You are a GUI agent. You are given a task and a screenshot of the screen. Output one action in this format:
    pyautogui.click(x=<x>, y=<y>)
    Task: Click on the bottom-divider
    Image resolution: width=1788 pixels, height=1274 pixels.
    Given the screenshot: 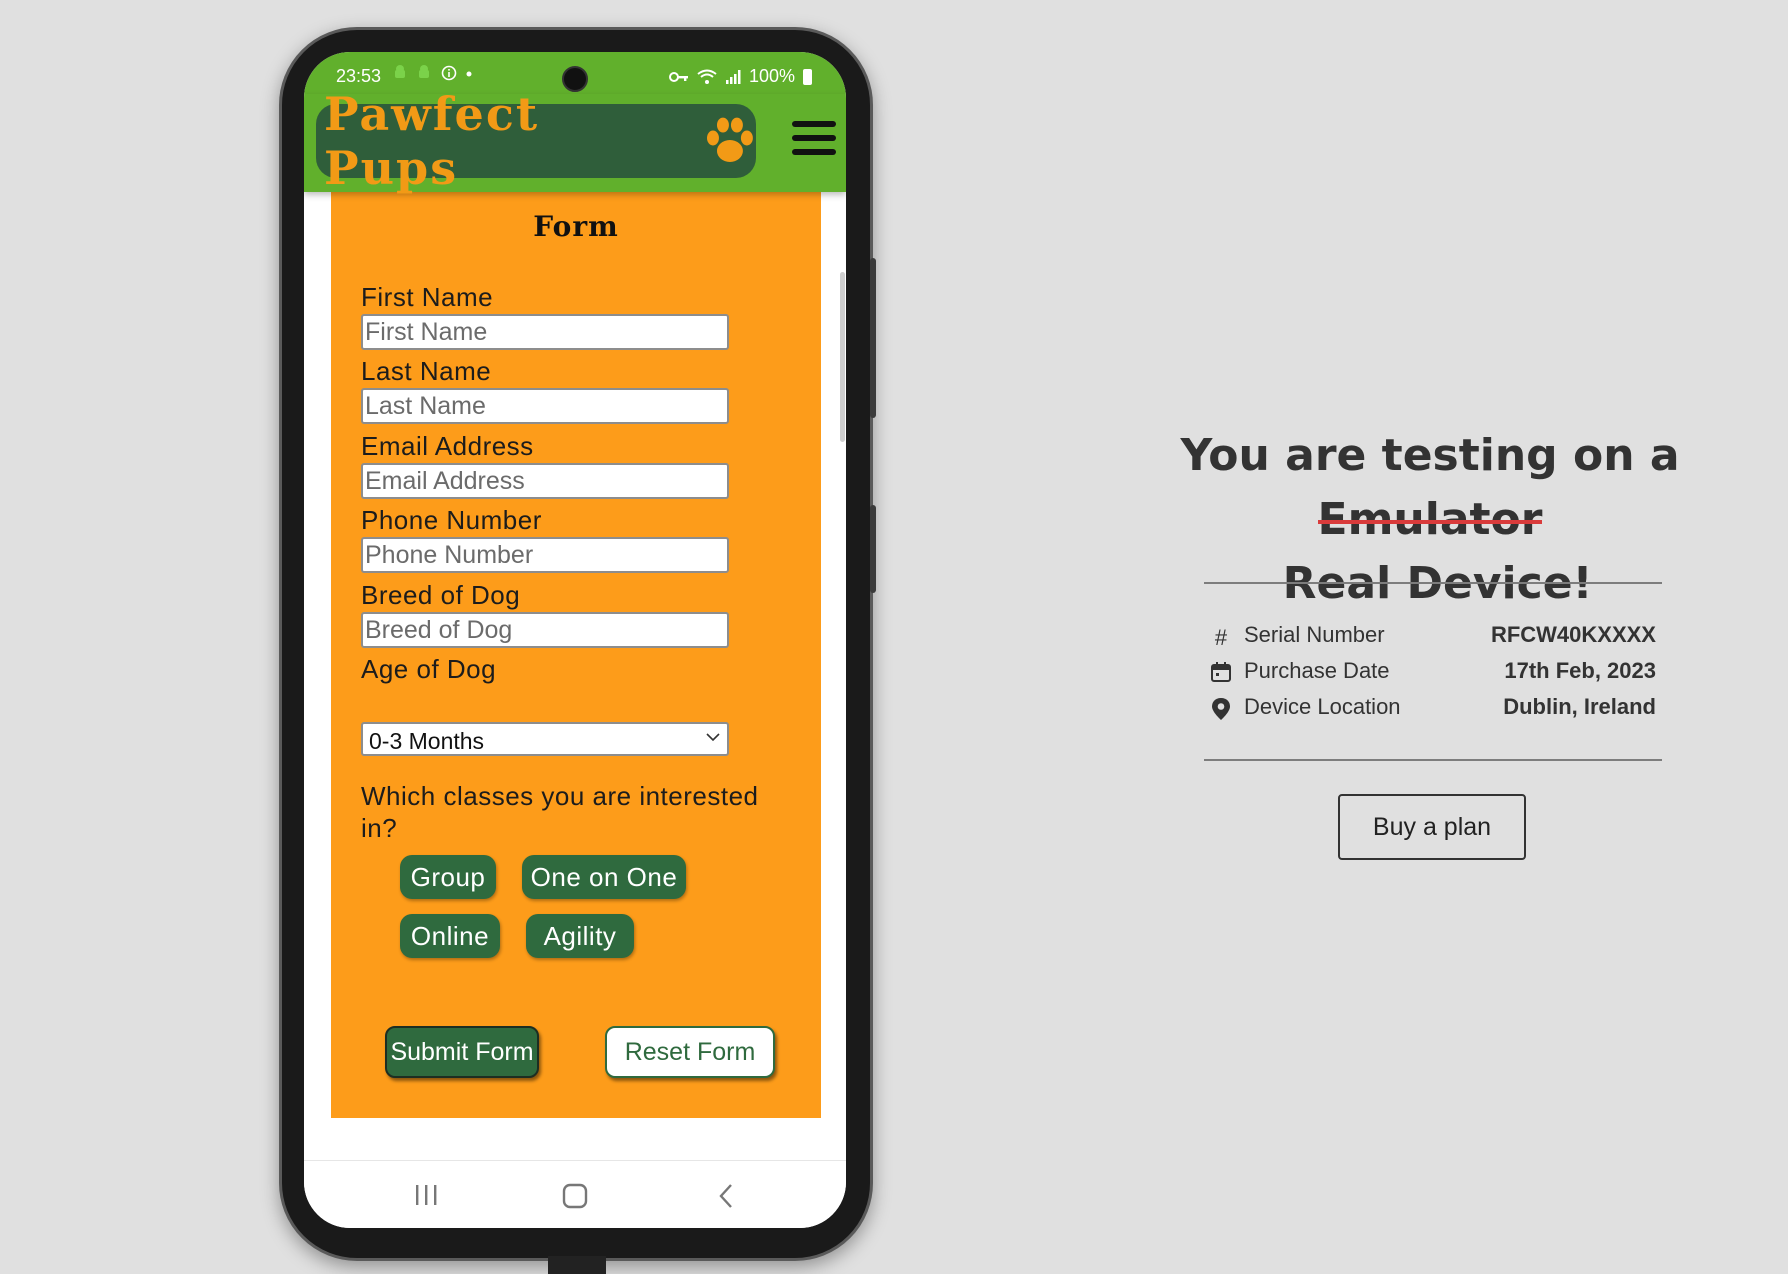 What is the action you would take?
    pyautogui.click(x=1433, y=760)
    